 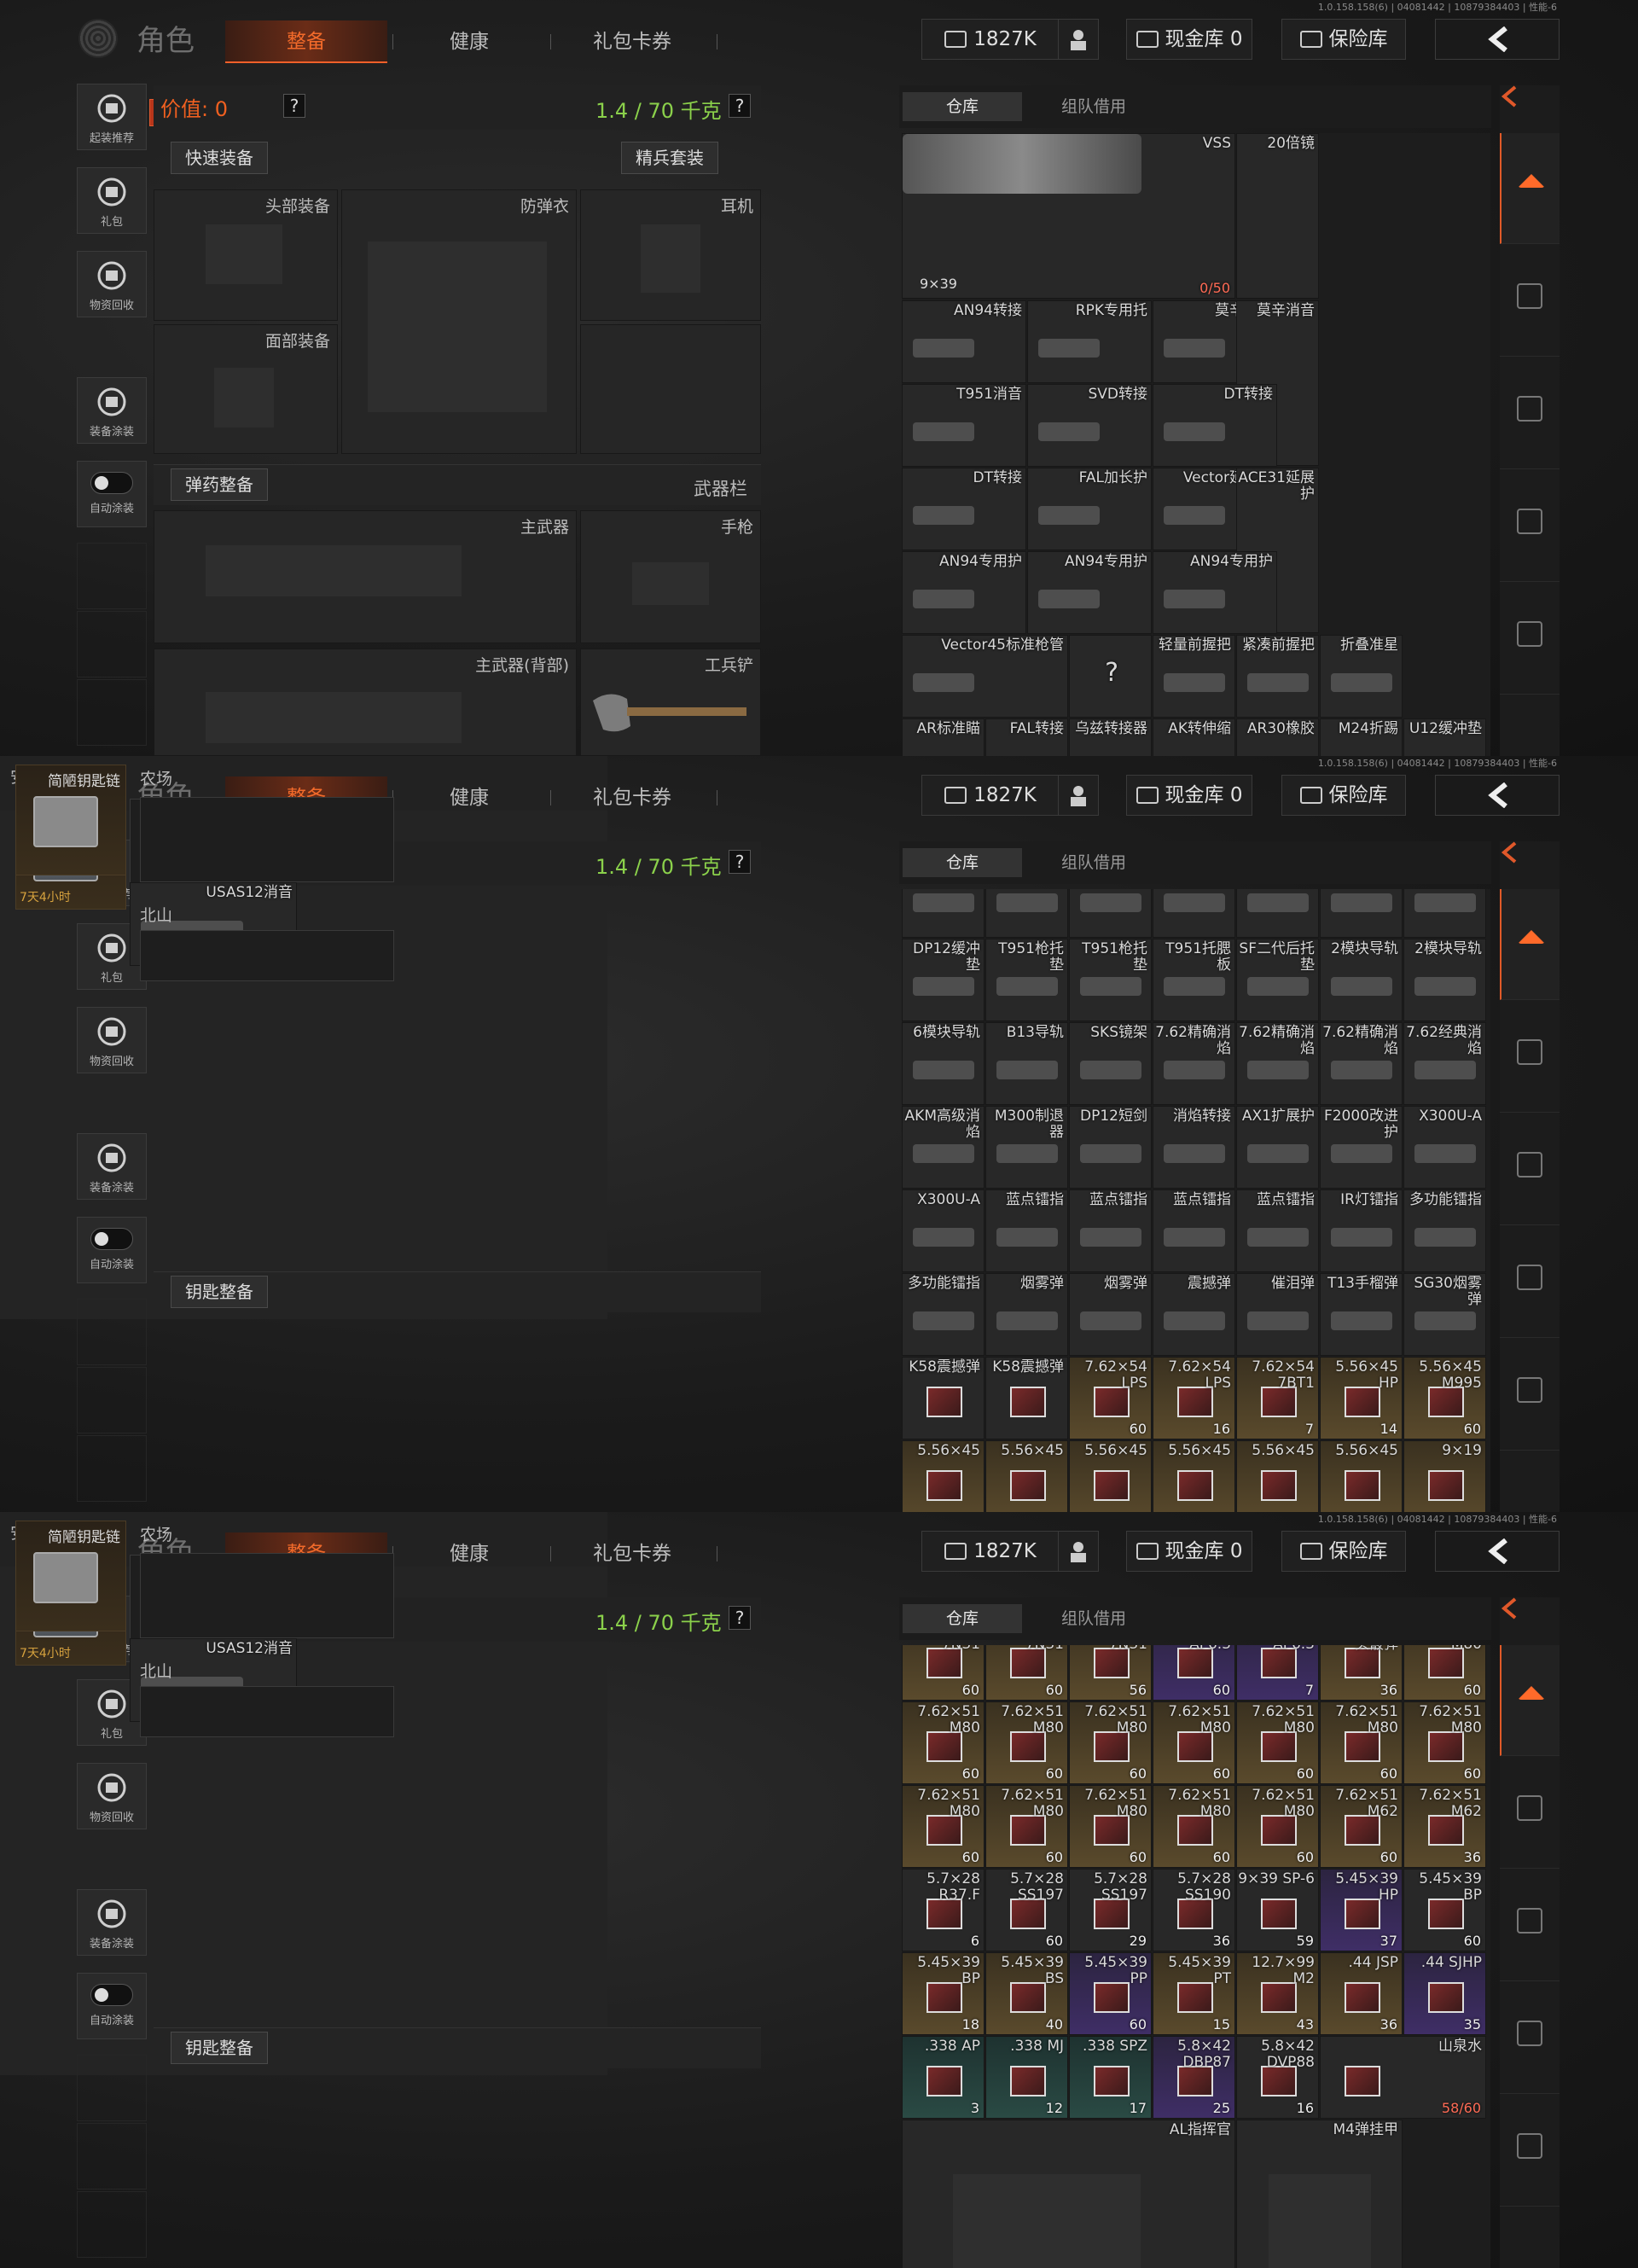 What do you see at coordinates (1497, 39) in the screenshot?
I see `back-button` at bounding box center [1497, 39].